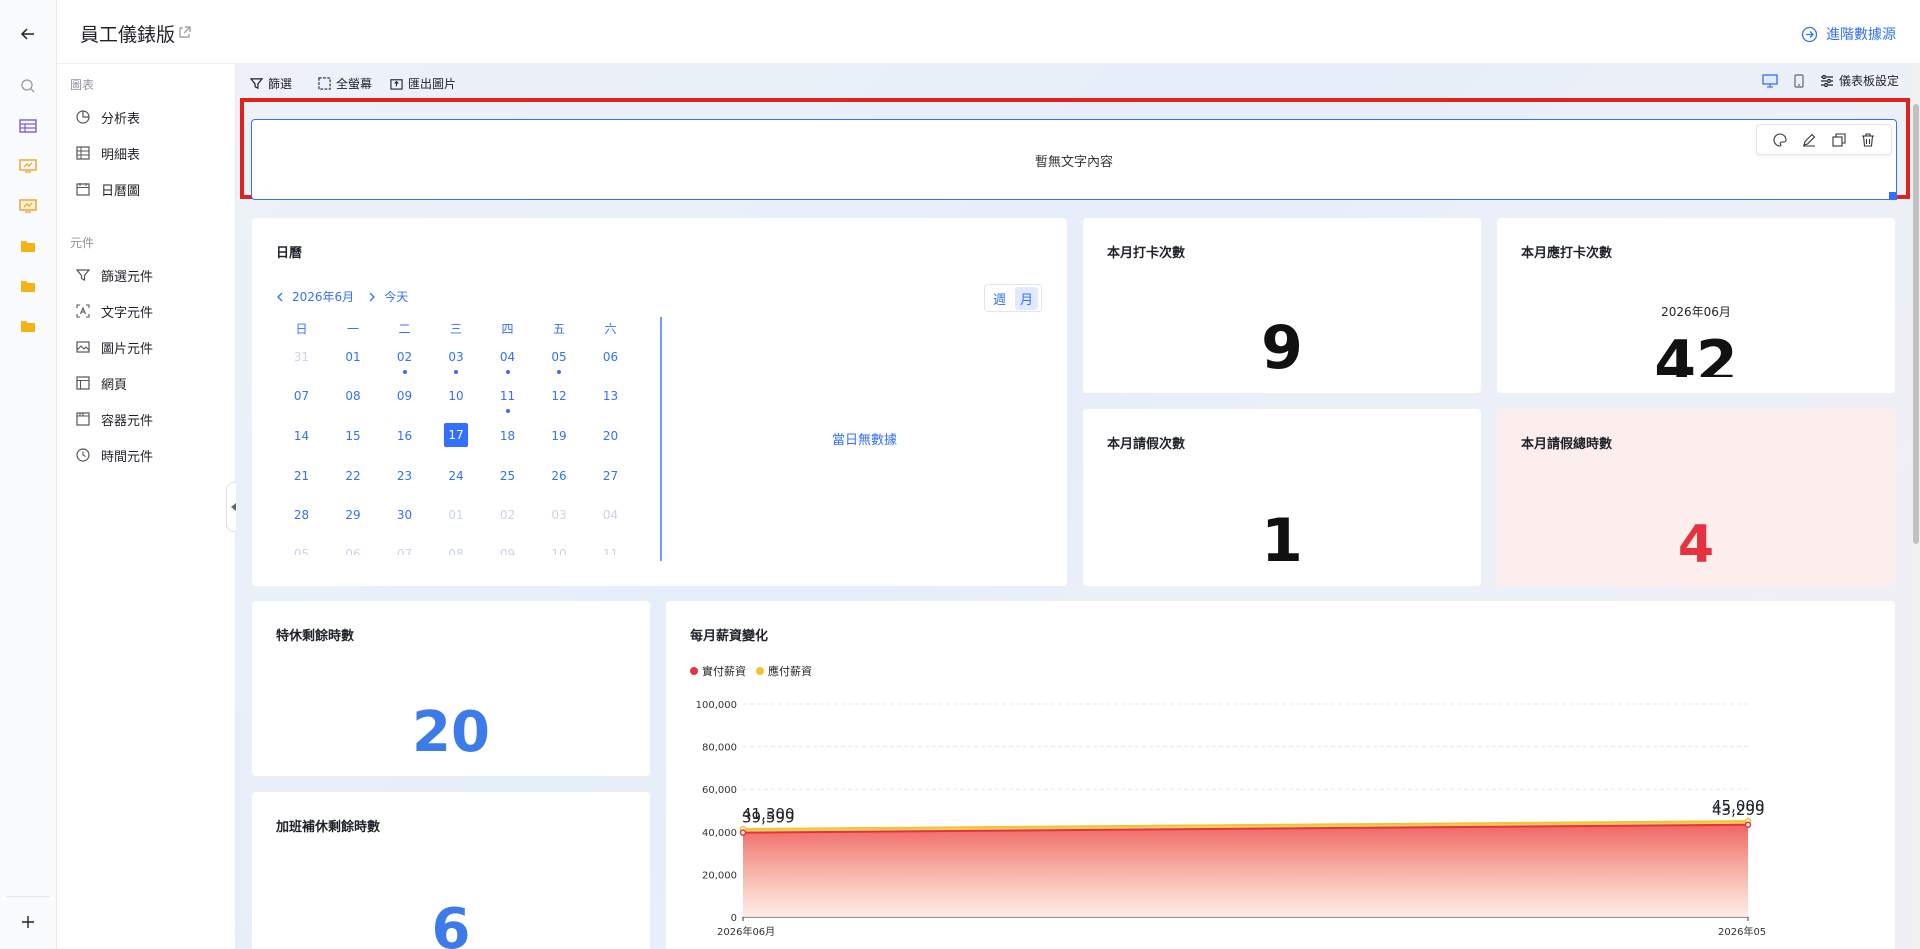 Image resolution: width=1920 pixels, height=949 pixels. Describe the element at coordinates (301, 515) in the screenshot. I see `calendar-day: 28` at that location.